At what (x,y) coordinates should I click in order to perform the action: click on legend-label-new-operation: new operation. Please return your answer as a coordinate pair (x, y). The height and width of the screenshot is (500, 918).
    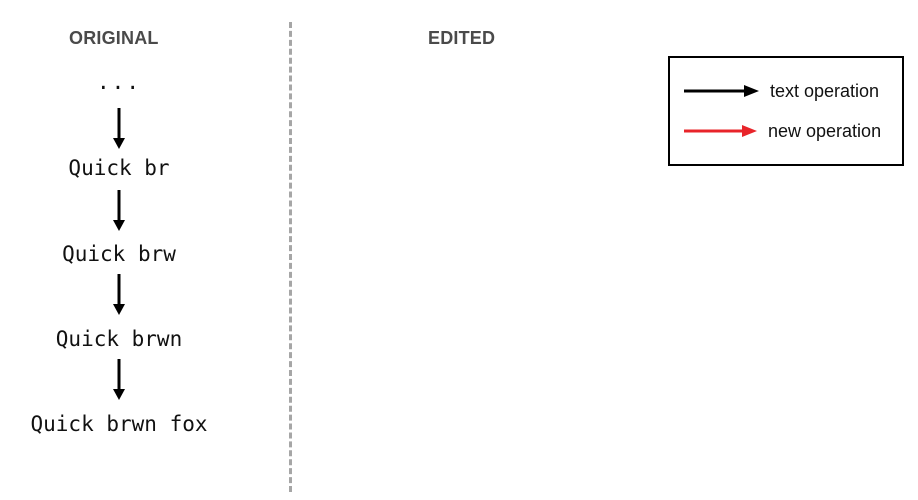
    Looking at the image, I should click on (825, 130).